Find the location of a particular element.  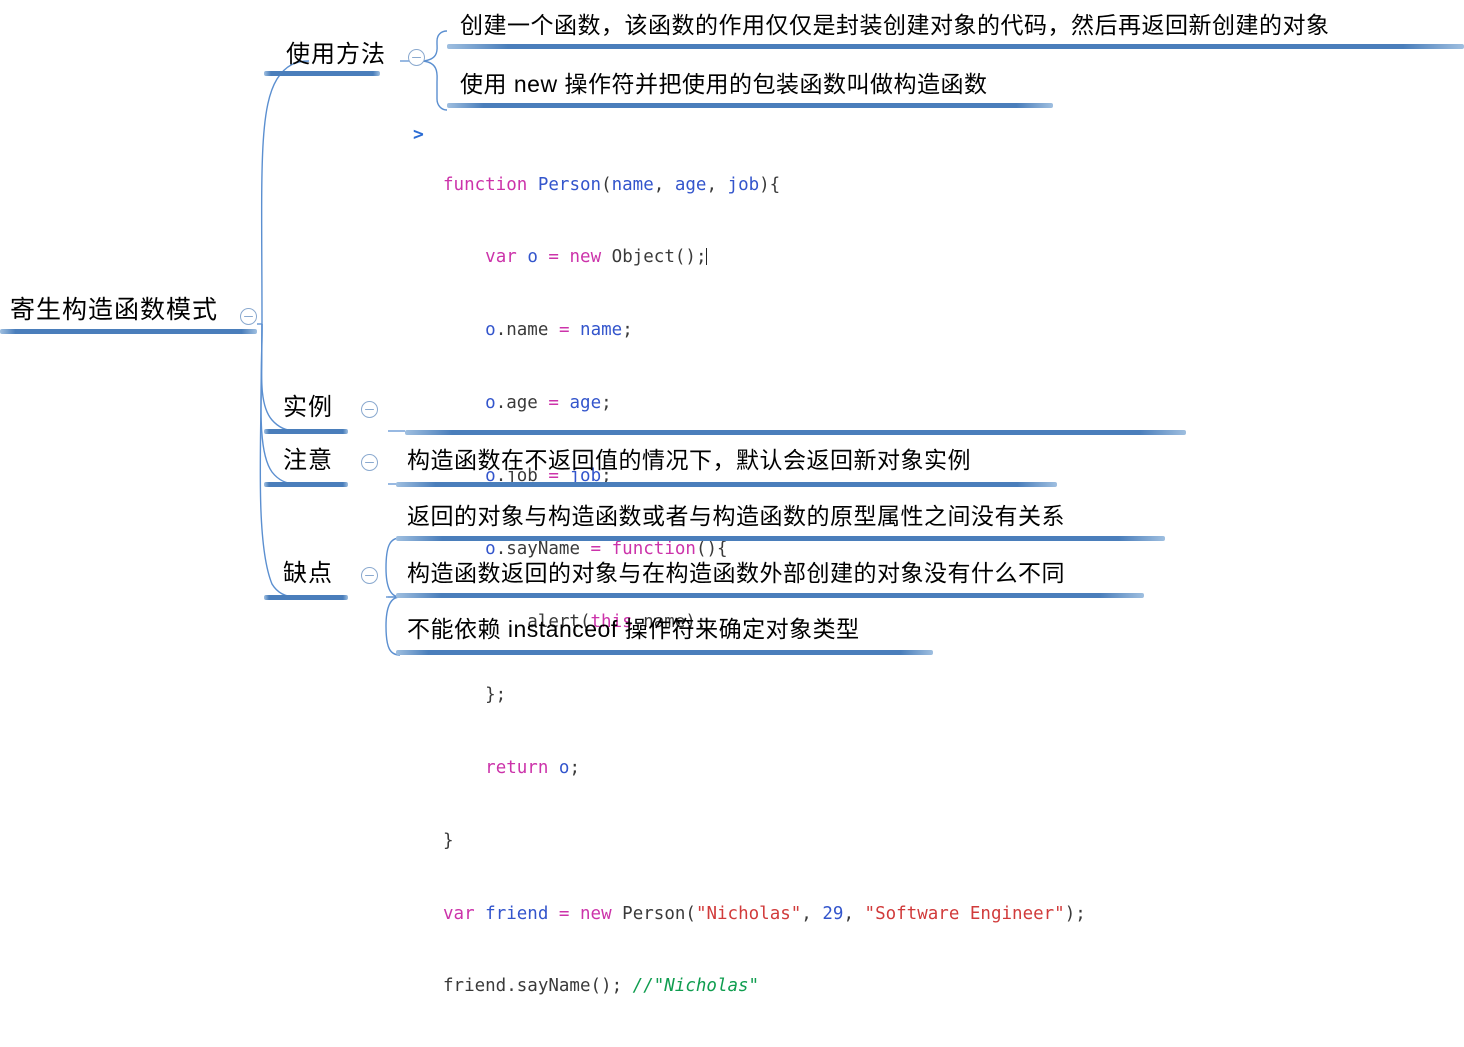

branch-node-drawback: 缺点 is located at coordinates (308, 574).